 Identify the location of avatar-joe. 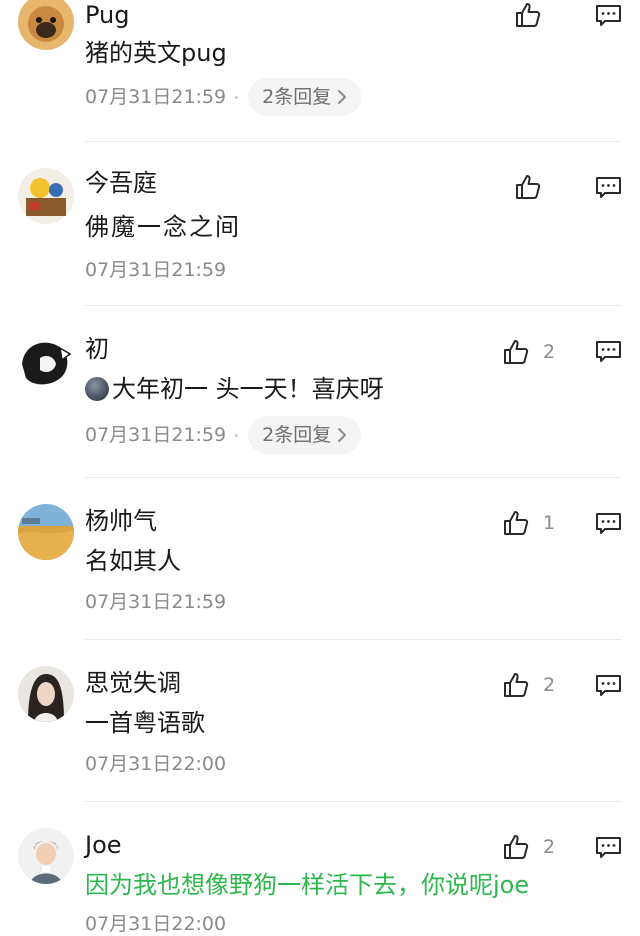
(46, 856).